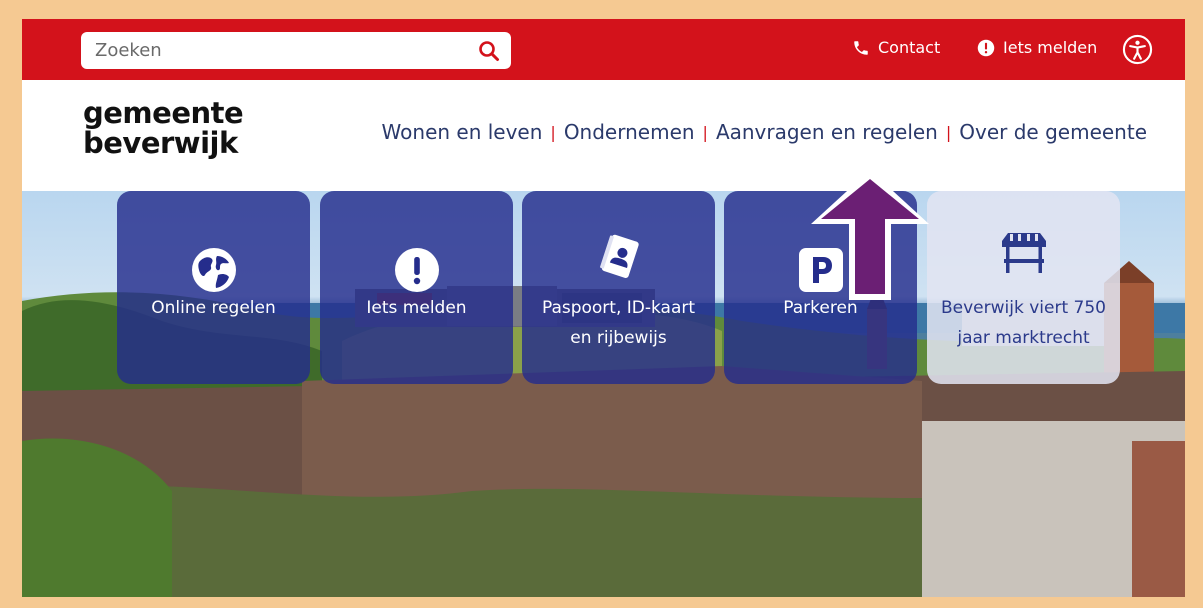  I want to click on tile-iets-melden: Iets melden, so click(416, 287).